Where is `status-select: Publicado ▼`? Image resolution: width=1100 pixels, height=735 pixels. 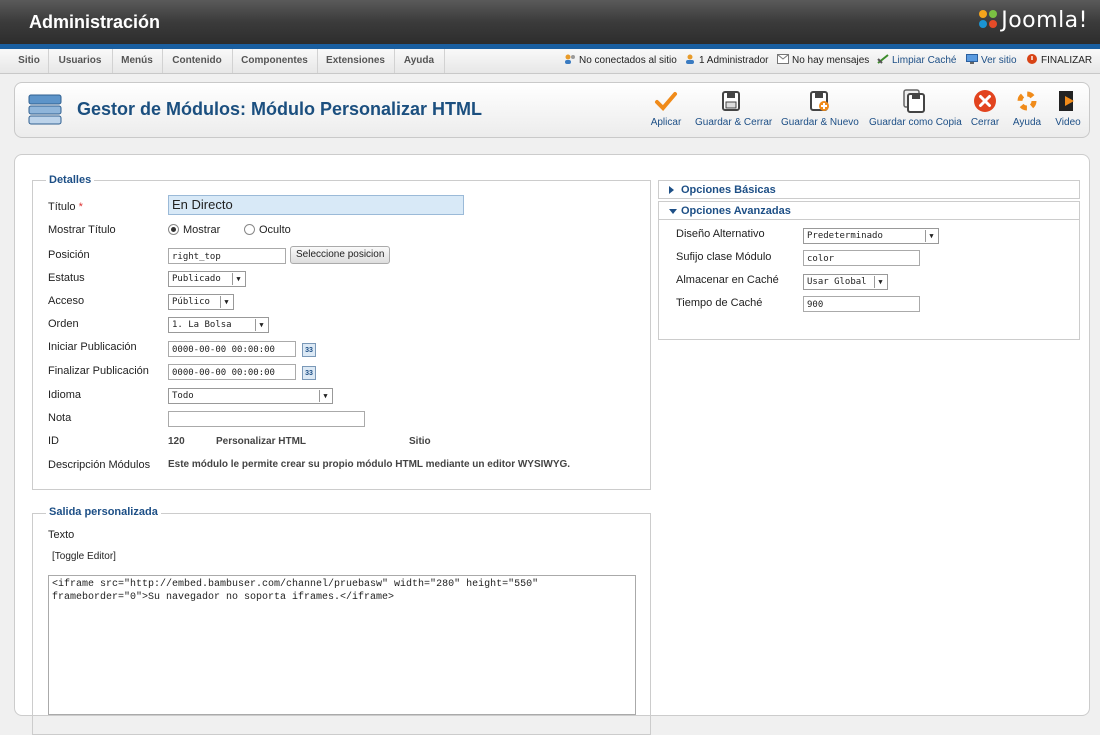
status-select: Publicado ▼ is located at coordinates (207, 279).